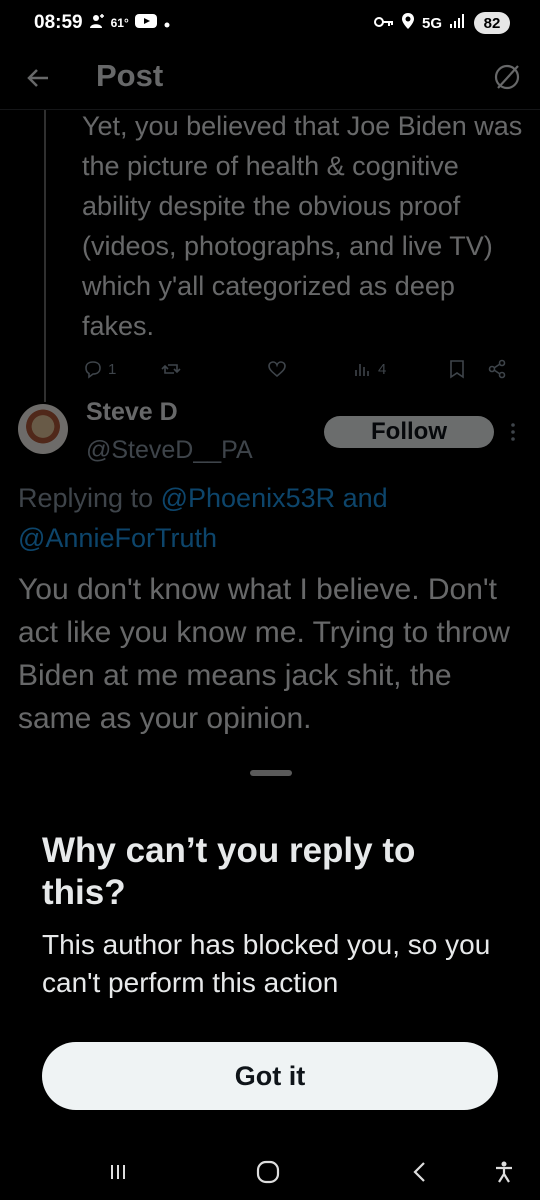 The height and width of the screenshot is (1200, 540). What do you see at coordinates (132, 412) in the screenshot?
I see `author-name: Steve D` at bounding box center [132, 412].